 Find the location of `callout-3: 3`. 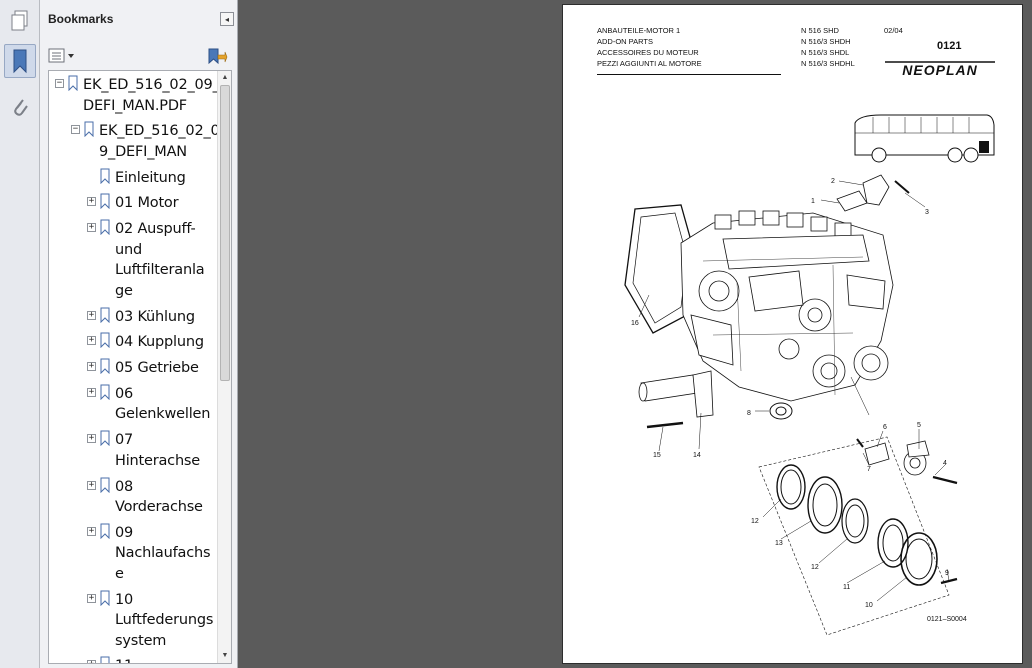

callout-3: 3 is located at coordinates (927, 212).